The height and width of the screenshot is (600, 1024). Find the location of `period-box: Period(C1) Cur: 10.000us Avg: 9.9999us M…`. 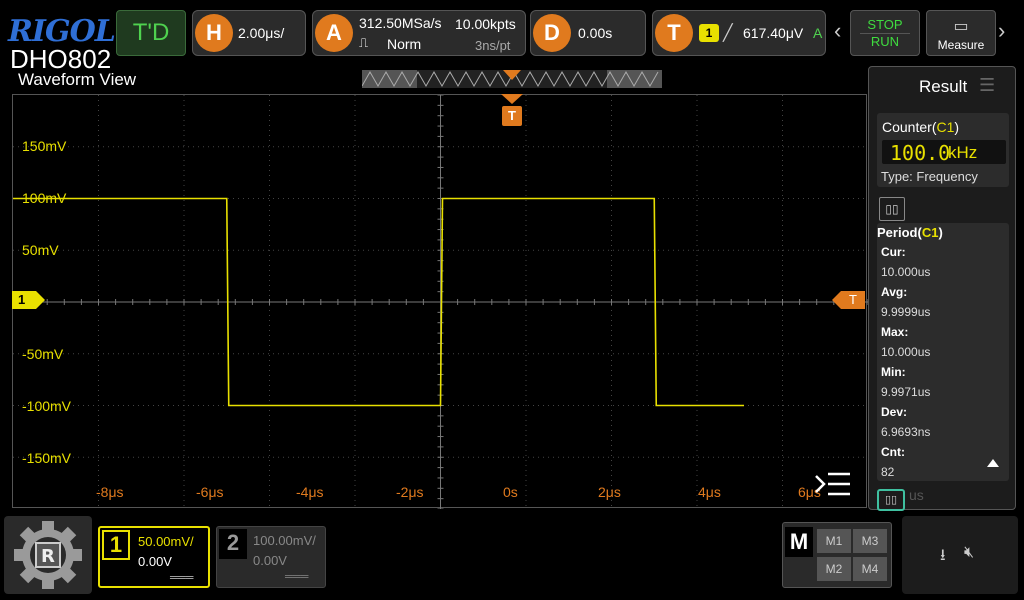

period-box: Period(C1) Cur: 10.000us Avg: 9.9999us M… is located at coordinates (943, 352).